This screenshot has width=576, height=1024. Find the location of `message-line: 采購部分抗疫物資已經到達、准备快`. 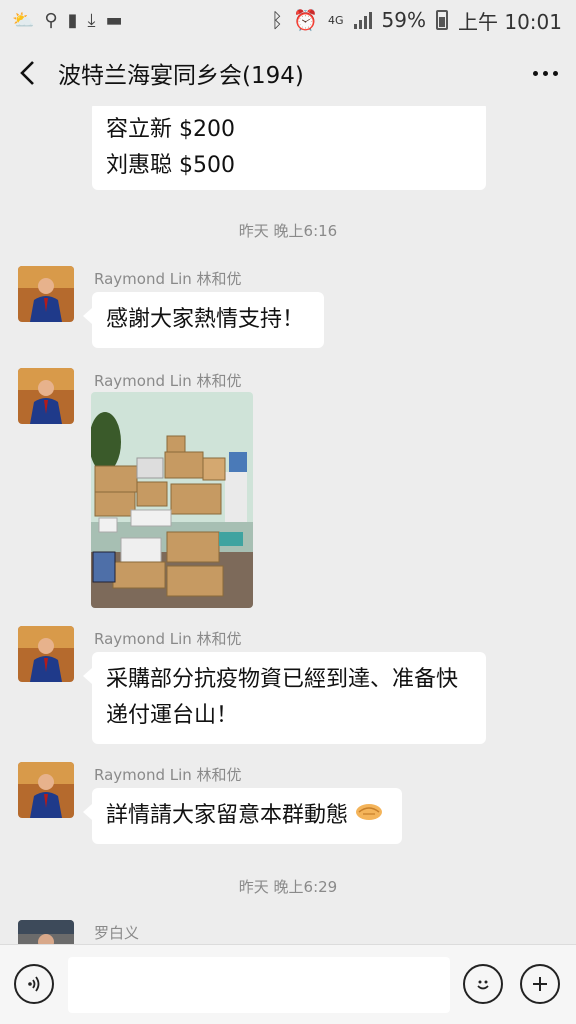

message-line: 采購部分抗疫物資已經到達、准备快 is located at coordinates (282, 679).